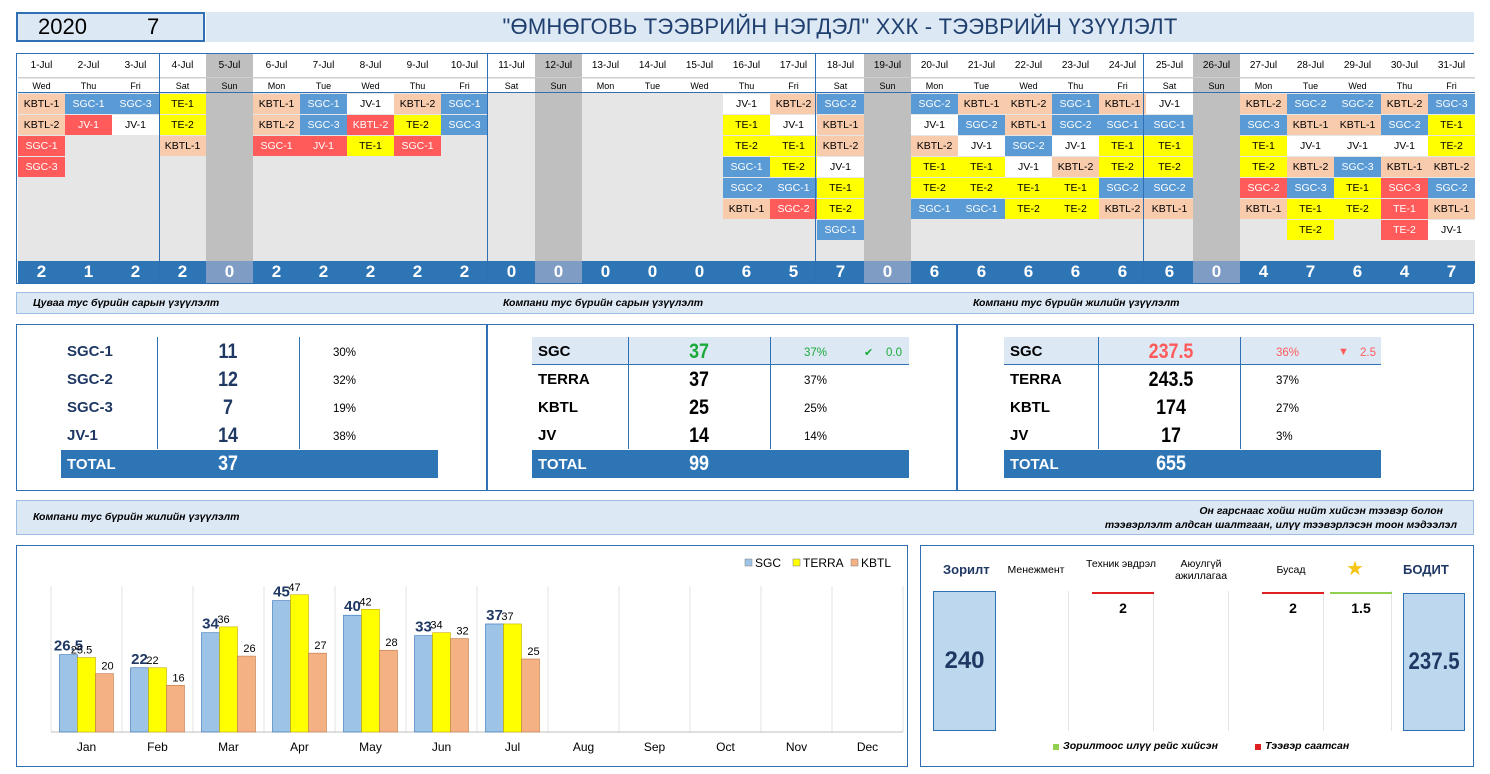  I want to click on legend-label-terra: TERRA, so click(823, 563).